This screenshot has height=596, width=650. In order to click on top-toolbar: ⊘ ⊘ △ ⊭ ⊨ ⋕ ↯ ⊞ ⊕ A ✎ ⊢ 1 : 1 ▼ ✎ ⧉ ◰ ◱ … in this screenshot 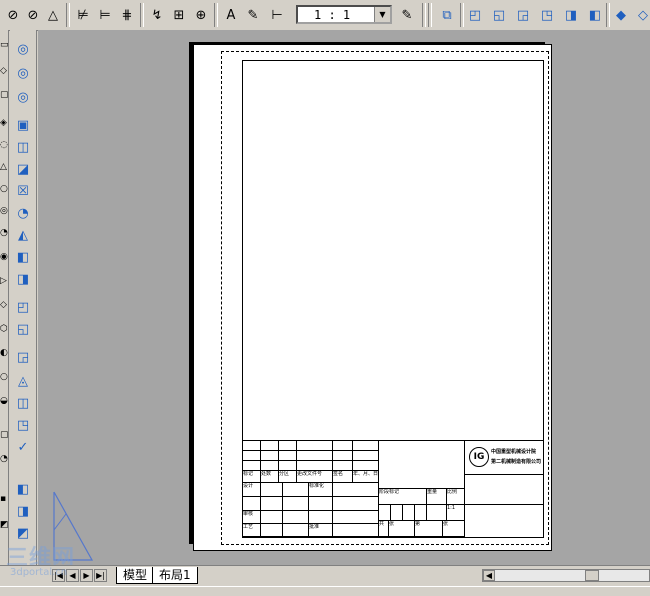, I will do `click(325, 15)`.